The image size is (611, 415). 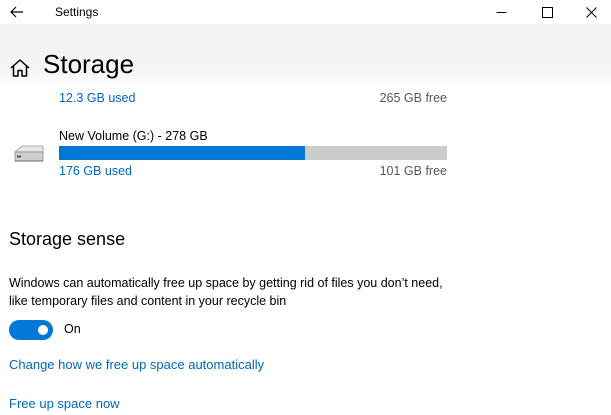 I want to click on section-title: Storage sense, so click(x=67, y=239).